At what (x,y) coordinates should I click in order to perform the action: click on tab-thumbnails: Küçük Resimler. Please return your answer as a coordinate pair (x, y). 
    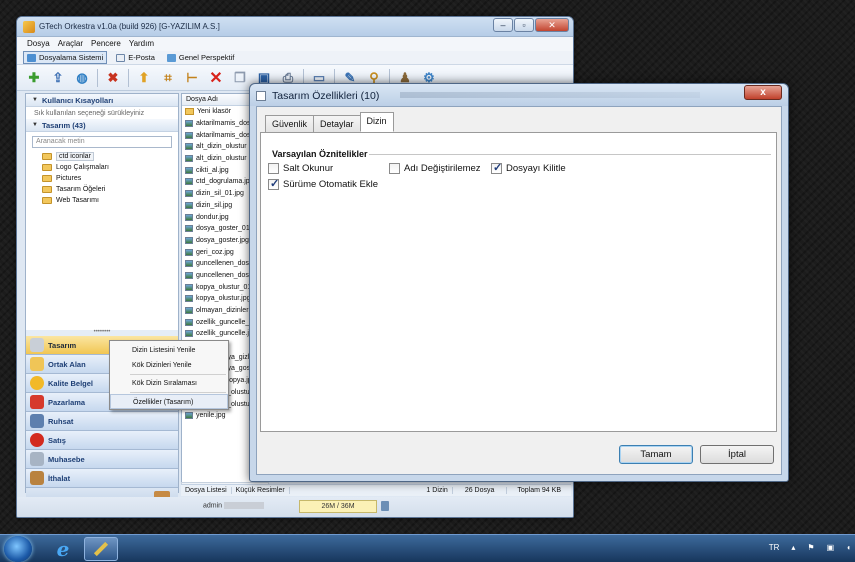
    Looking at the image, I should click on (261, 490).